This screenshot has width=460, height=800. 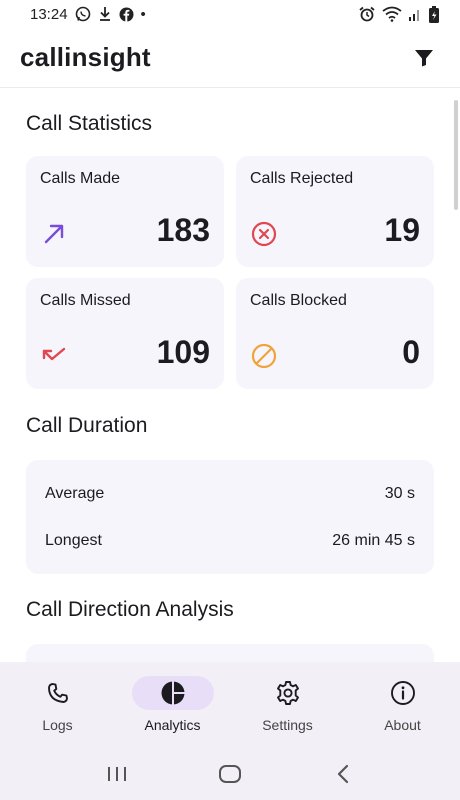 I want to click on stat-value: 0, so click(x=411, y=352).